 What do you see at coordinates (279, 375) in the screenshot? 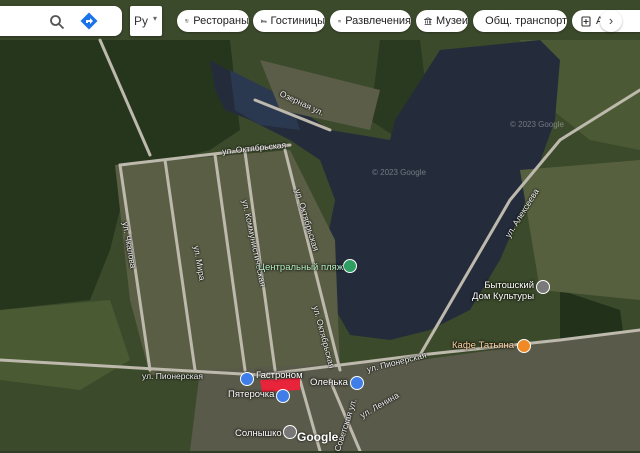
I see `poi-gastronom: Гастроном` at bounding box center [279, 375].